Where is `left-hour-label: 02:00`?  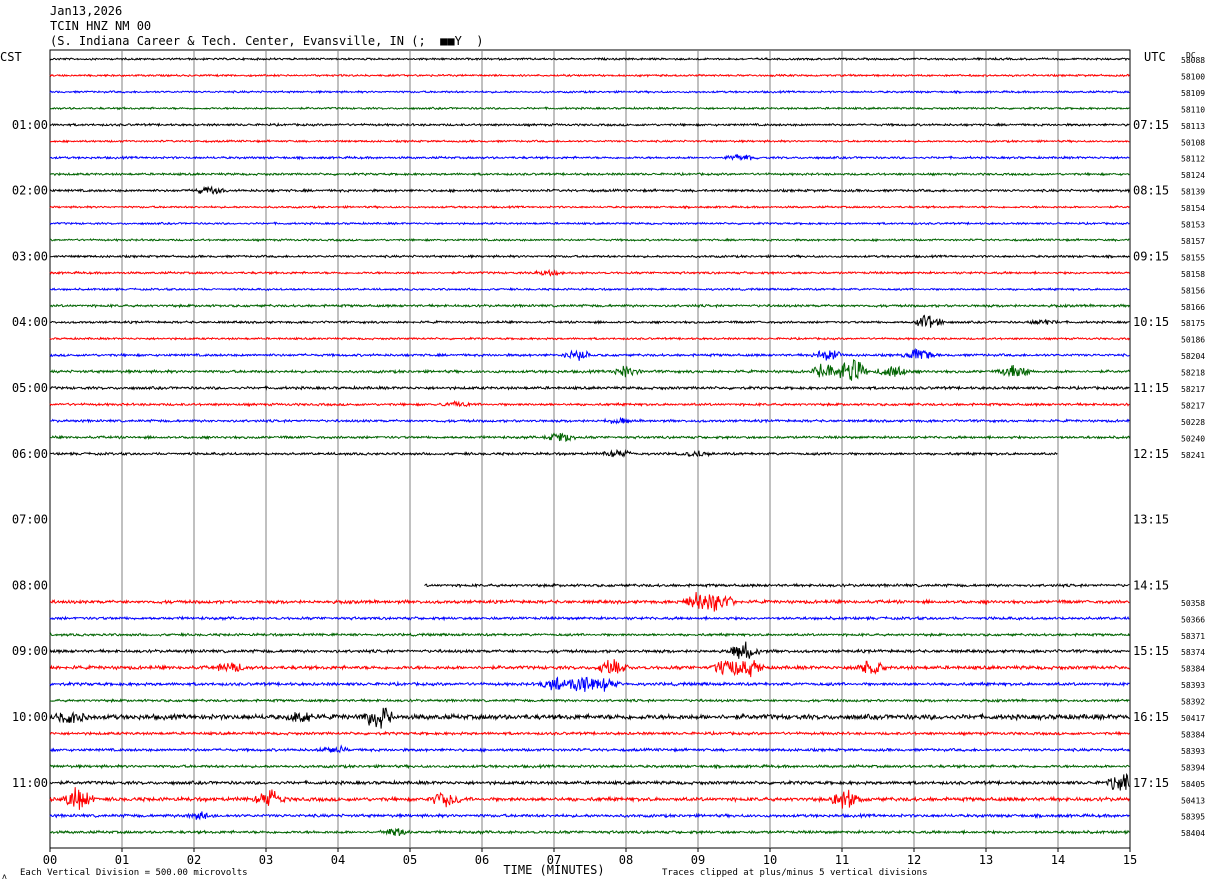
left-hour-label: 02:00 is located at coordinates (30, 191).